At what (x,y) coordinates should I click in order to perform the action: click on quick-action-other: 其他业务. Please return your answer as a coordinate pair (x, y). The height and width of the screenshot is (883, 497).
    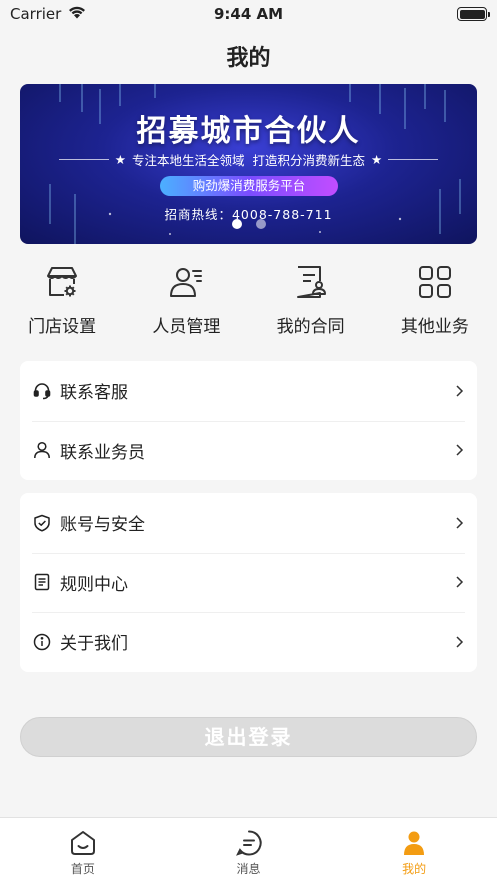
    Looking at the image, I should click on (435, 302).